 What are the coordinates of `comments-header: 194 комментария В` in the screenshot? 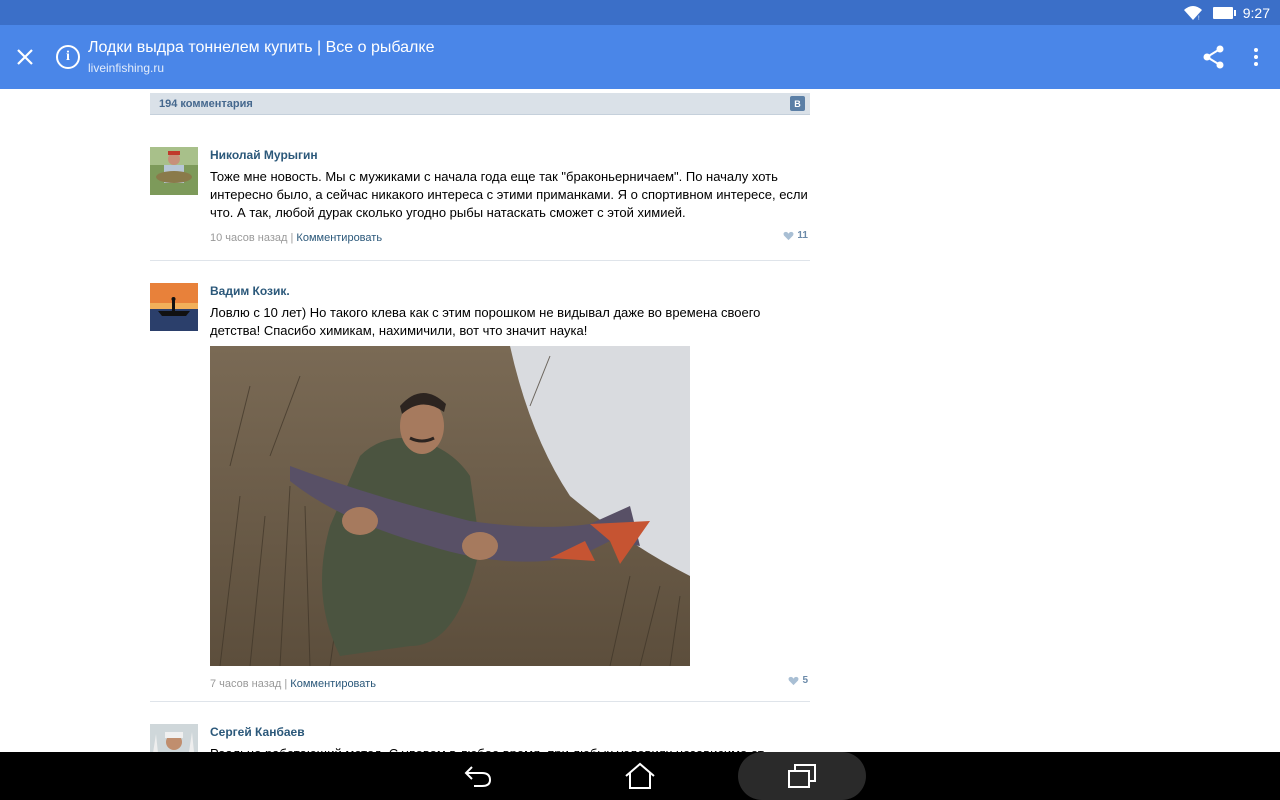 It's located at (480, 104).